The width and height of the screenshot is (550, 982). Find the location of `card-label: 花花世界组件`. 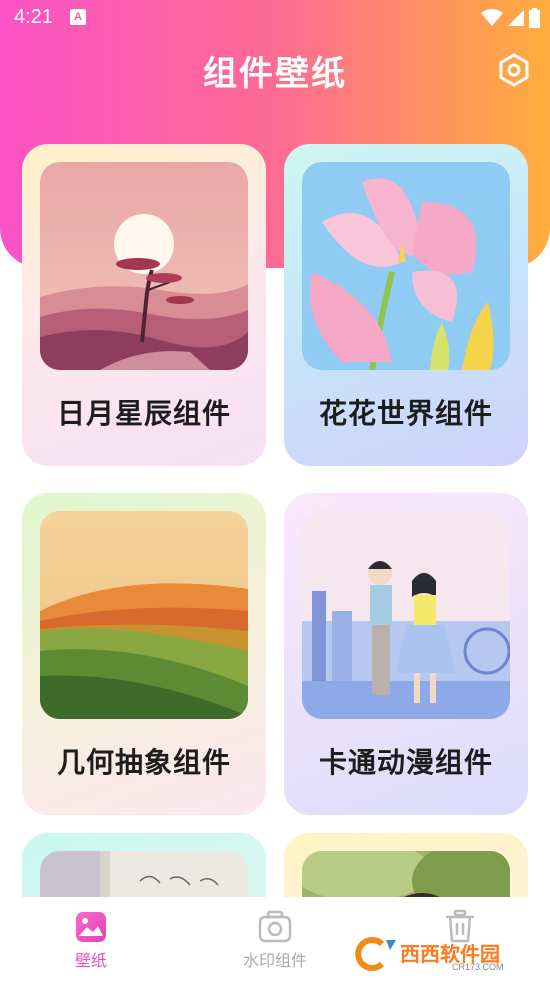

card-label: 花花世界组件 is located at coordinates (405, 413).